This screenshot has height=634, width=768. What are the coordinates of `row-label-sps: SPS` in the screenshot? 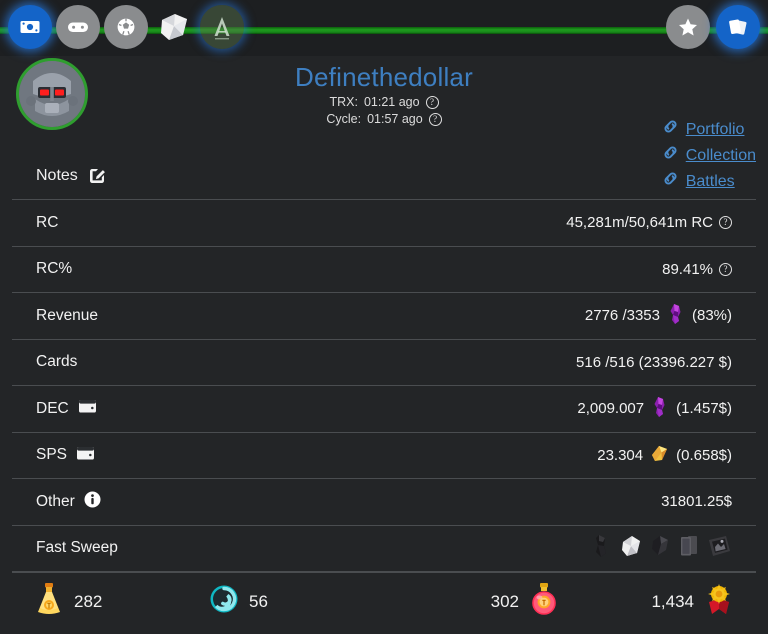 It's located at (65, 455).